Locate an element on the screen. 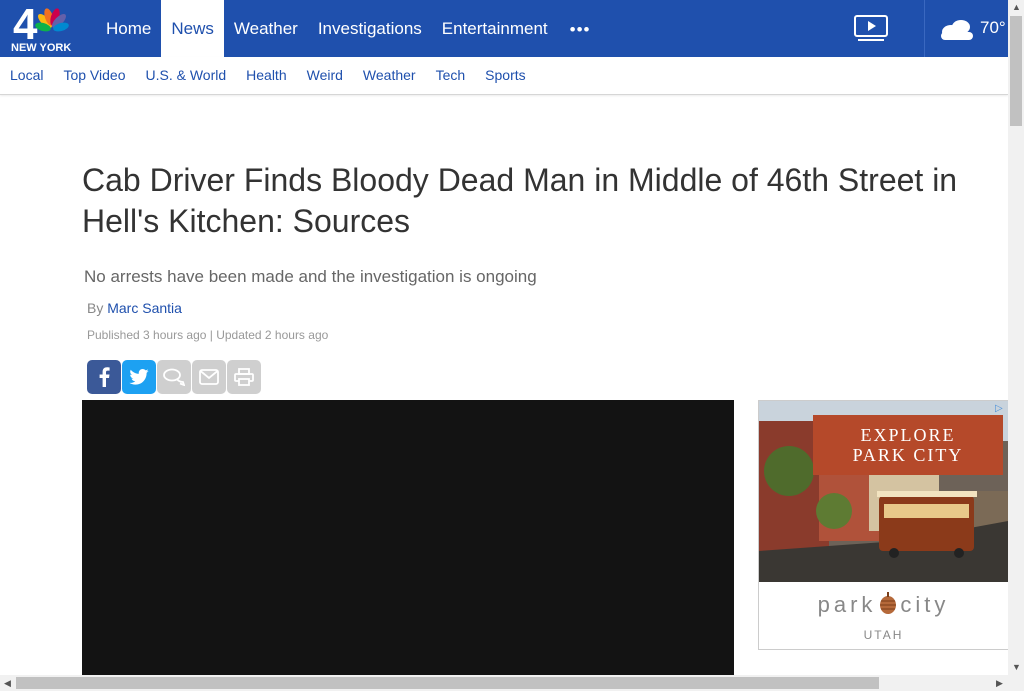 The width and height of the screenshot is (1024, 691). subnav-item-weather: Weather is located at coordinates (389, 75).